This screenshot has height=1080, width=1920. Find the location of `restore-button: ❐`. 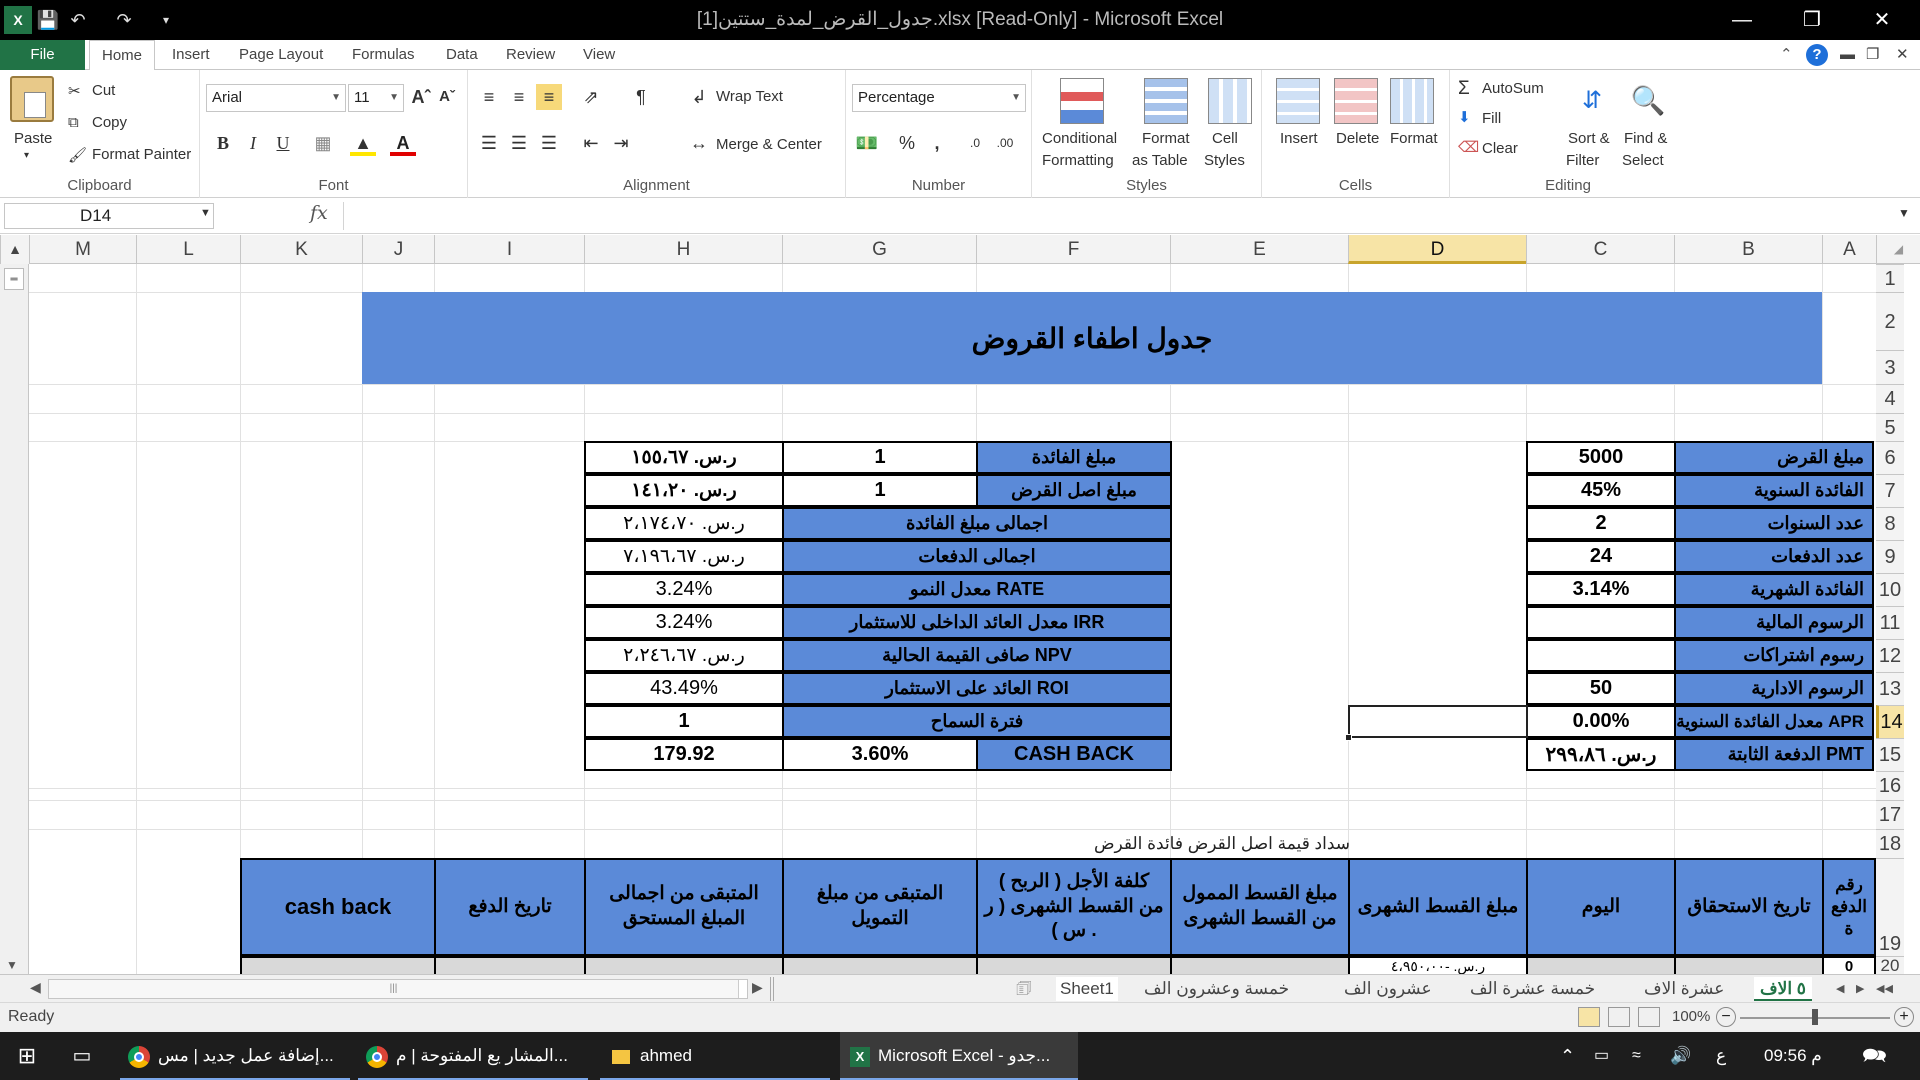

restore-button: ❐ is located at coordinates (1812, 20).